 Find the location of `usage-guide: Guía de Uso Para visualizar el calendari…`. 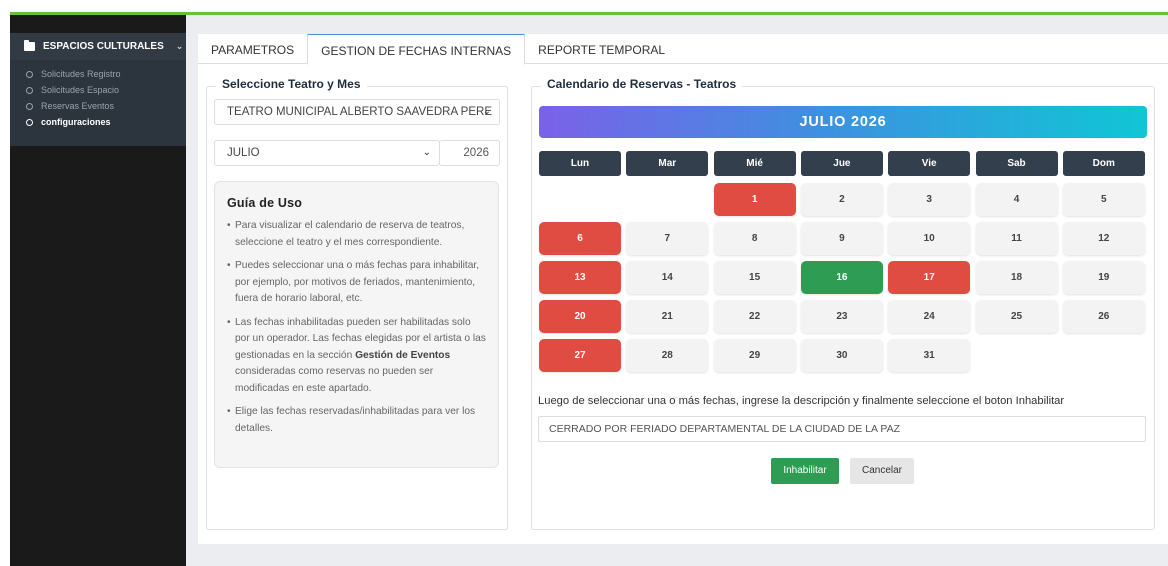

usage-guide: Guía de Uso Para visualizar el calendari… is located at coordinates (356, 324).